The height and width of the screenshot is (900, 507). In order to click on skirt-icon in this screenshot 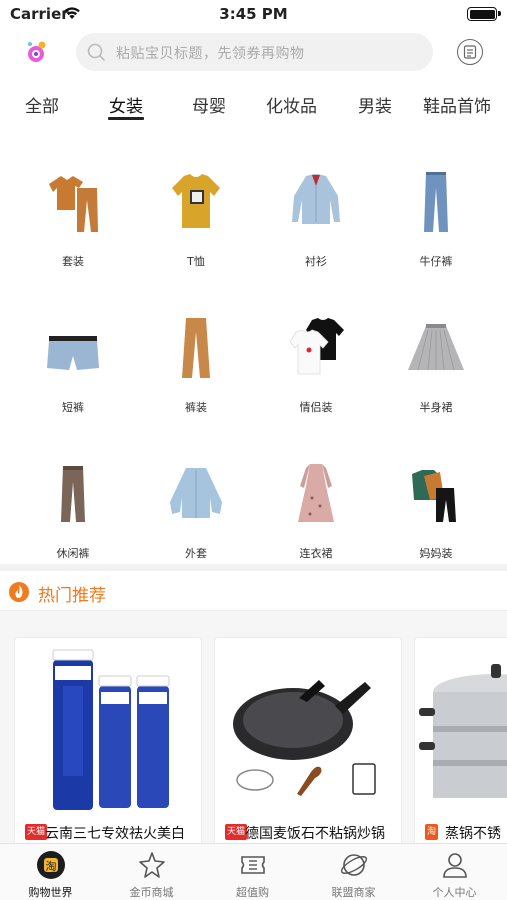, I will do `click(436, 347)`.